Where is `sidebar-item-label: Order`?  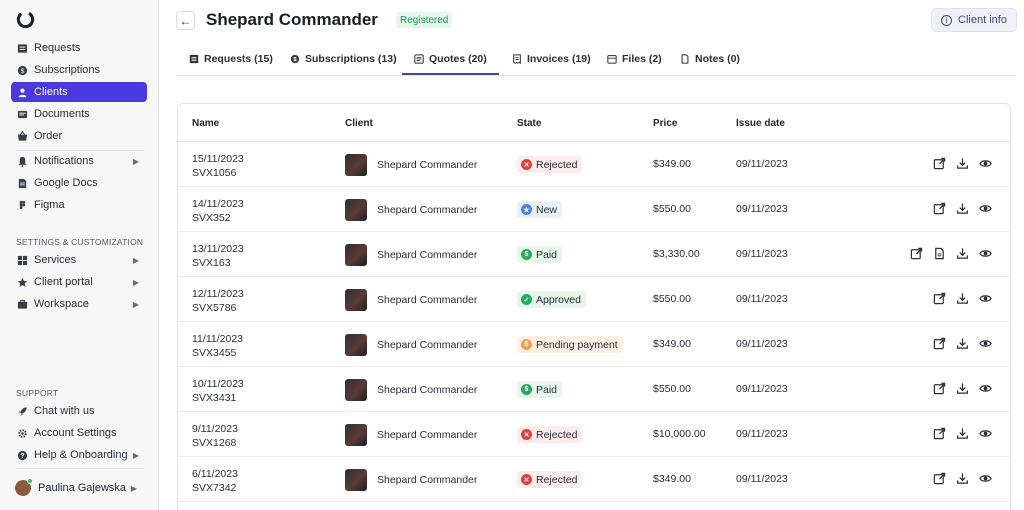
sidebar-item-label: Order is located at coordinates (48, 136).